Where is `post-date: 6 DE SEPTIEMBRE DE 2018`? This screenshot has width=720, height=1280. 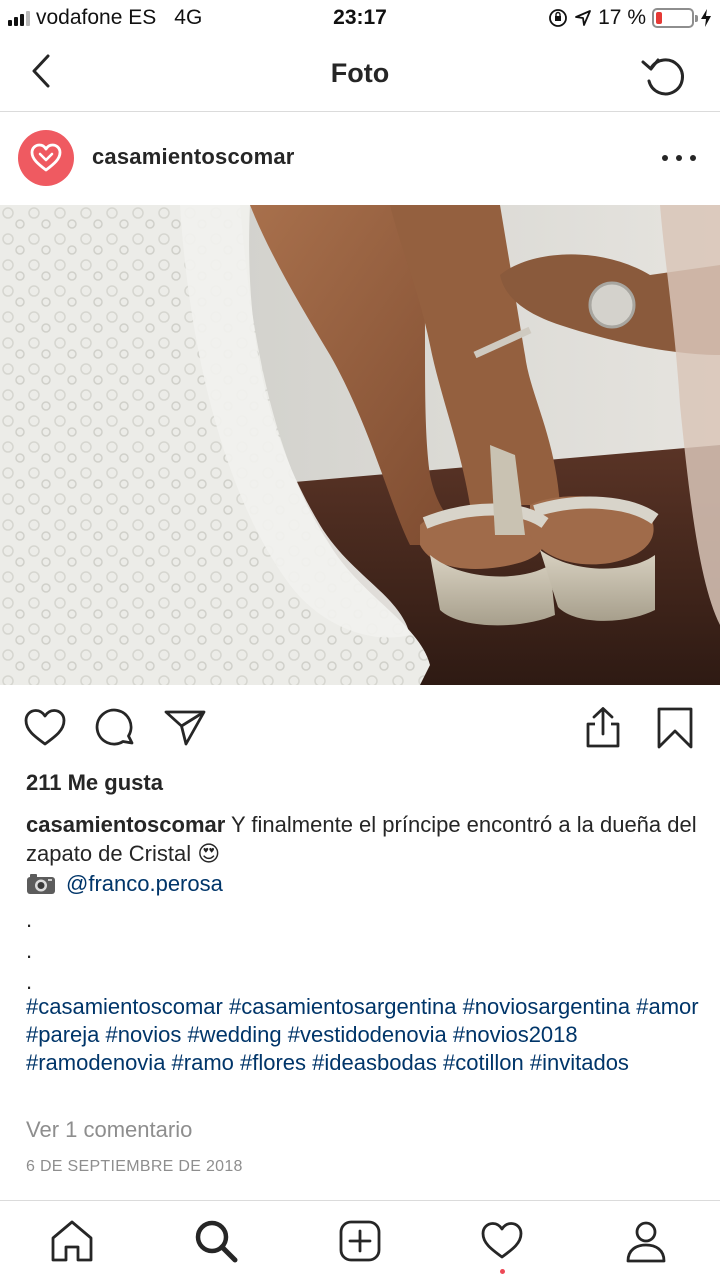 post-date: 6 DE SEPTIEMBRE DE 2018 is located at coordinates (134, 1166).